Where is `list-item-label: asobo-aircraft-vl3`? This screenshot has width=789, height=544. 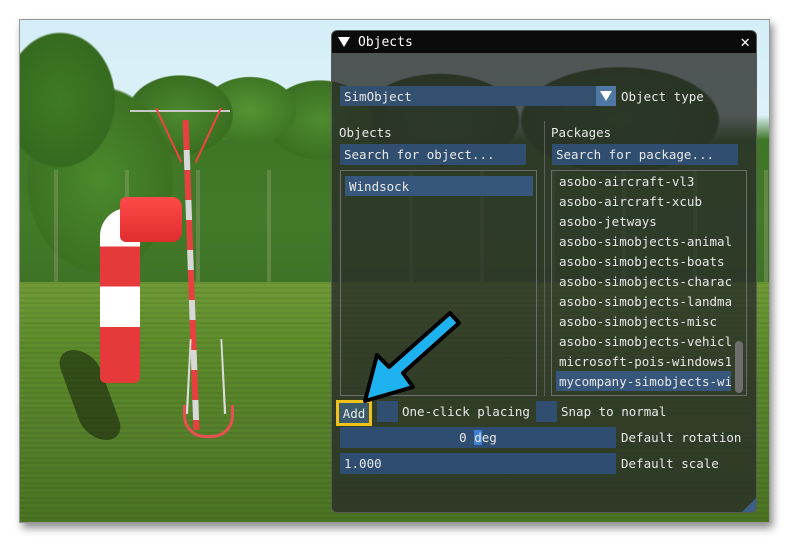
list-item-label: asobo-aircraft-vl3 is located at coordinates (627, 181).